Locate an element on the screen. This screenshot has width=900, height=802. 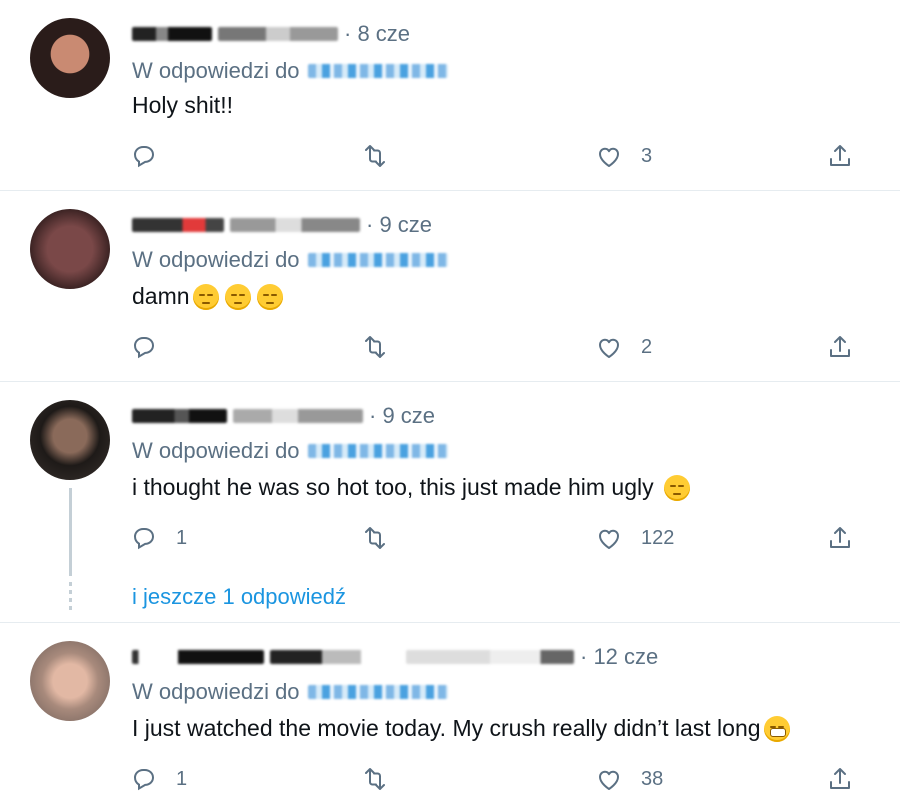
tweet-time: · 8 cze is located at coordinates (377, 34).